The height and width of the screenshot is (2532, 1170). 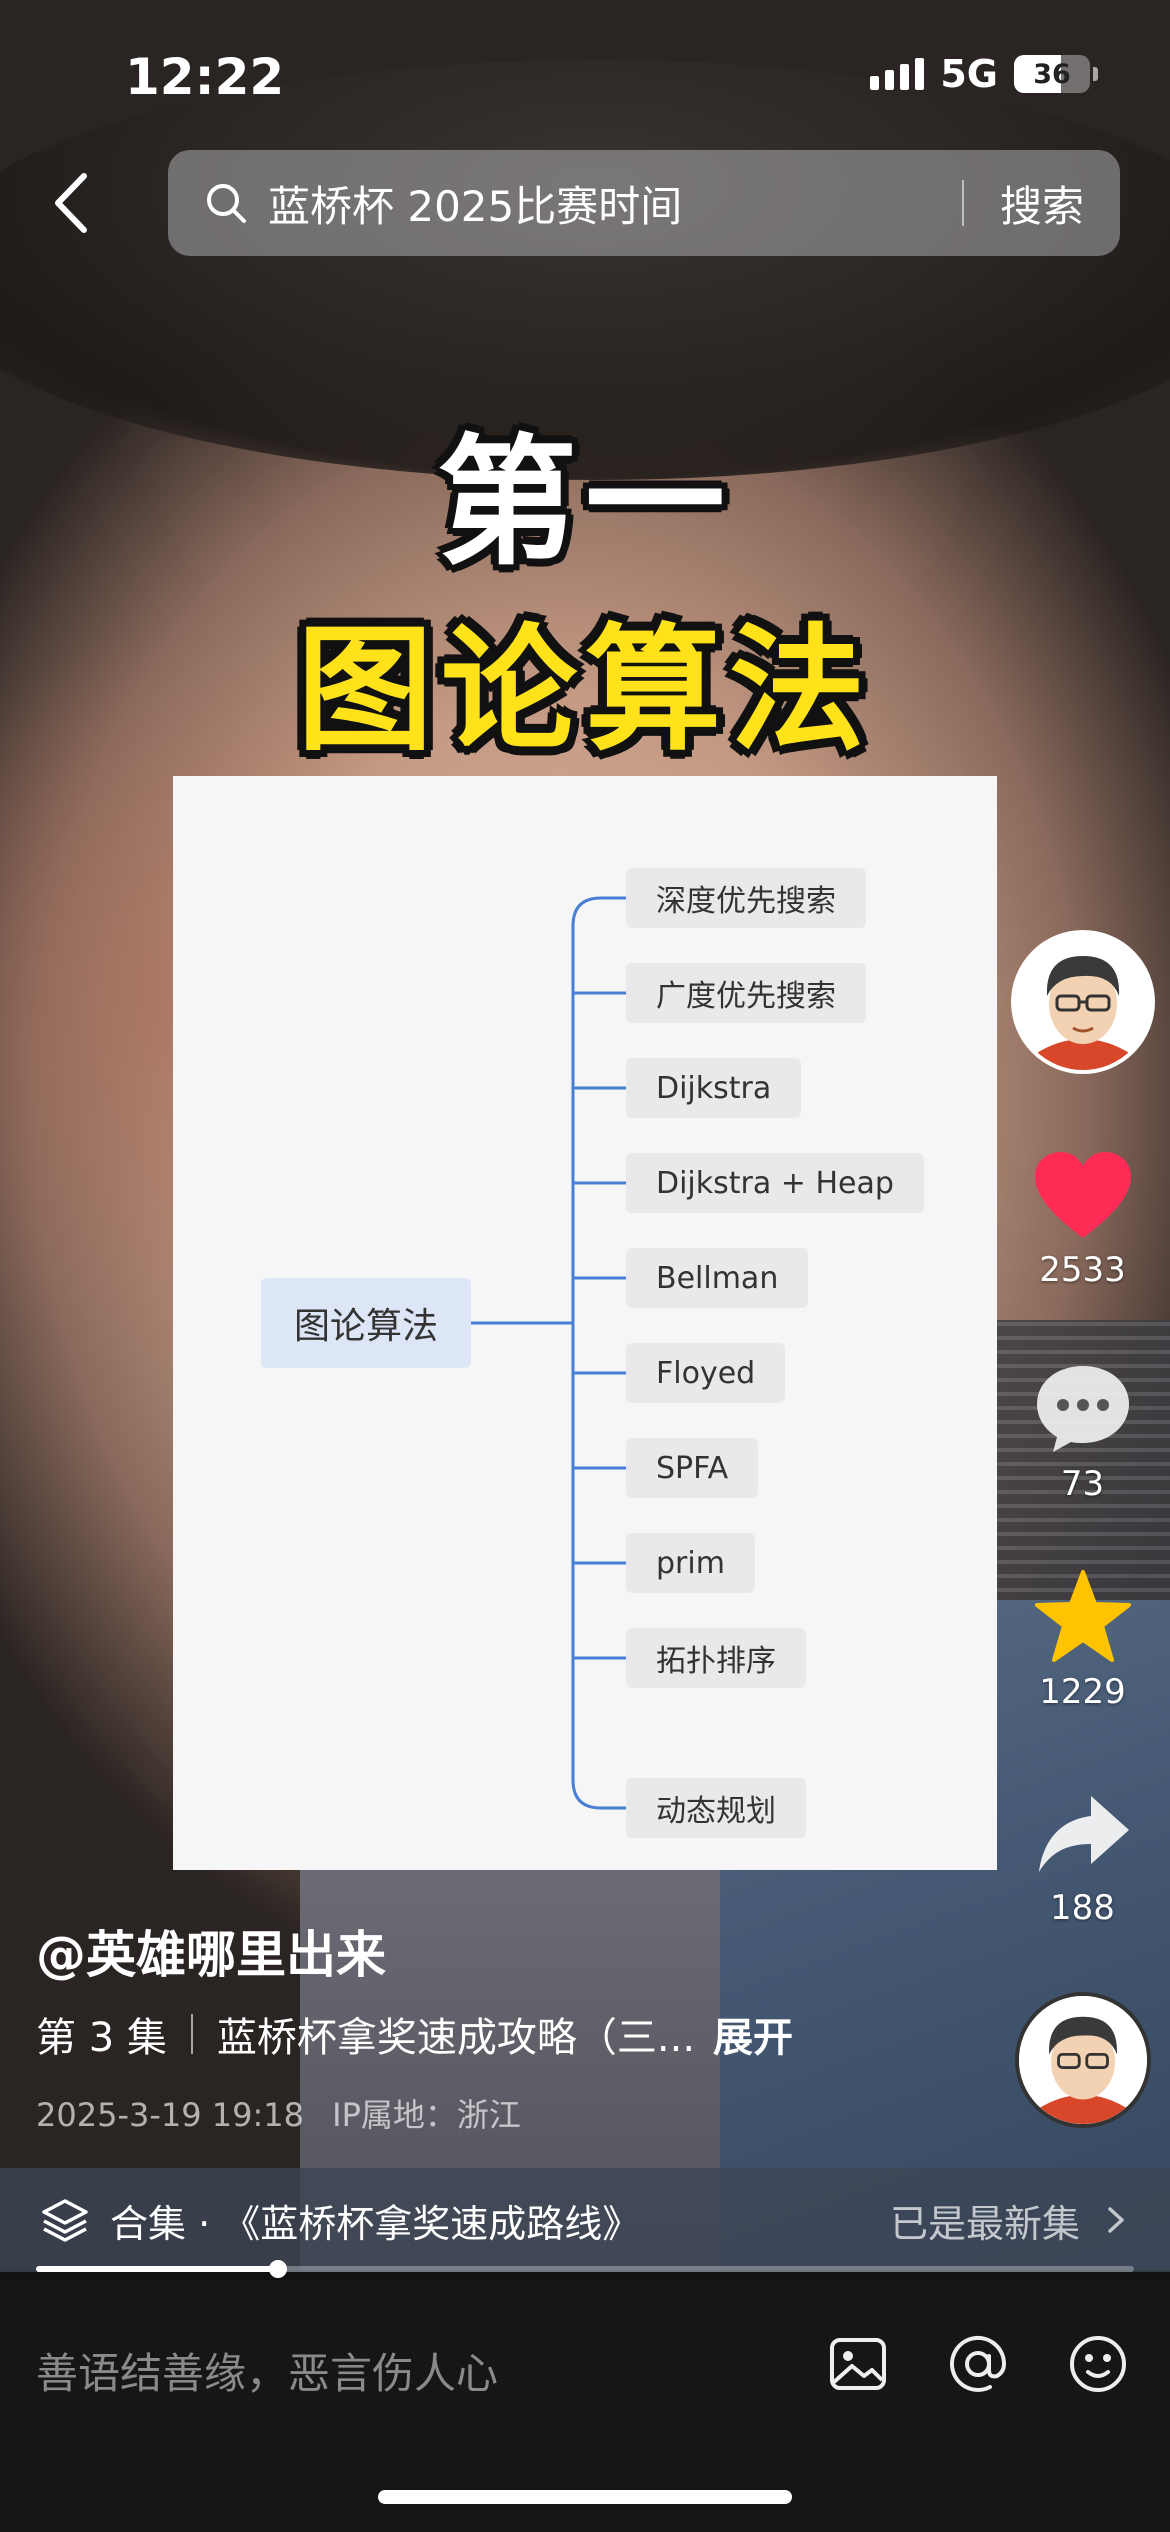 I want to click on like-count: 2533, so click(x=1082, y=1270).